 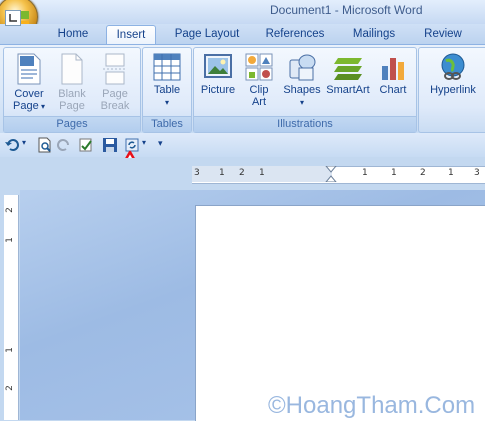 What do you see at coordinates (331, 174) in the screenshot?
I see `indent-marker-icon` at bounding box center [331, 174].